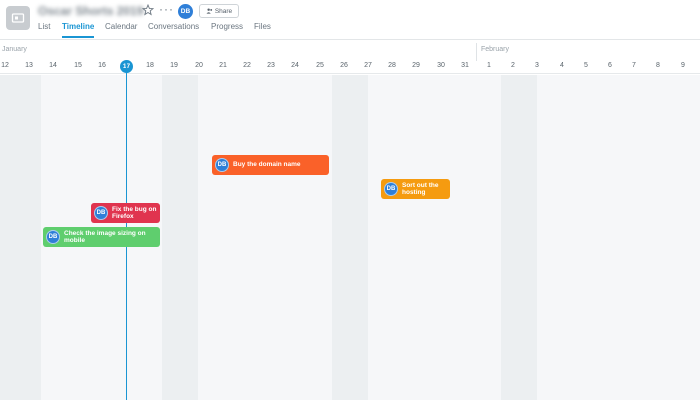 The image size is (700, 400). I want to click on day-number: 21, so click(223, 65).